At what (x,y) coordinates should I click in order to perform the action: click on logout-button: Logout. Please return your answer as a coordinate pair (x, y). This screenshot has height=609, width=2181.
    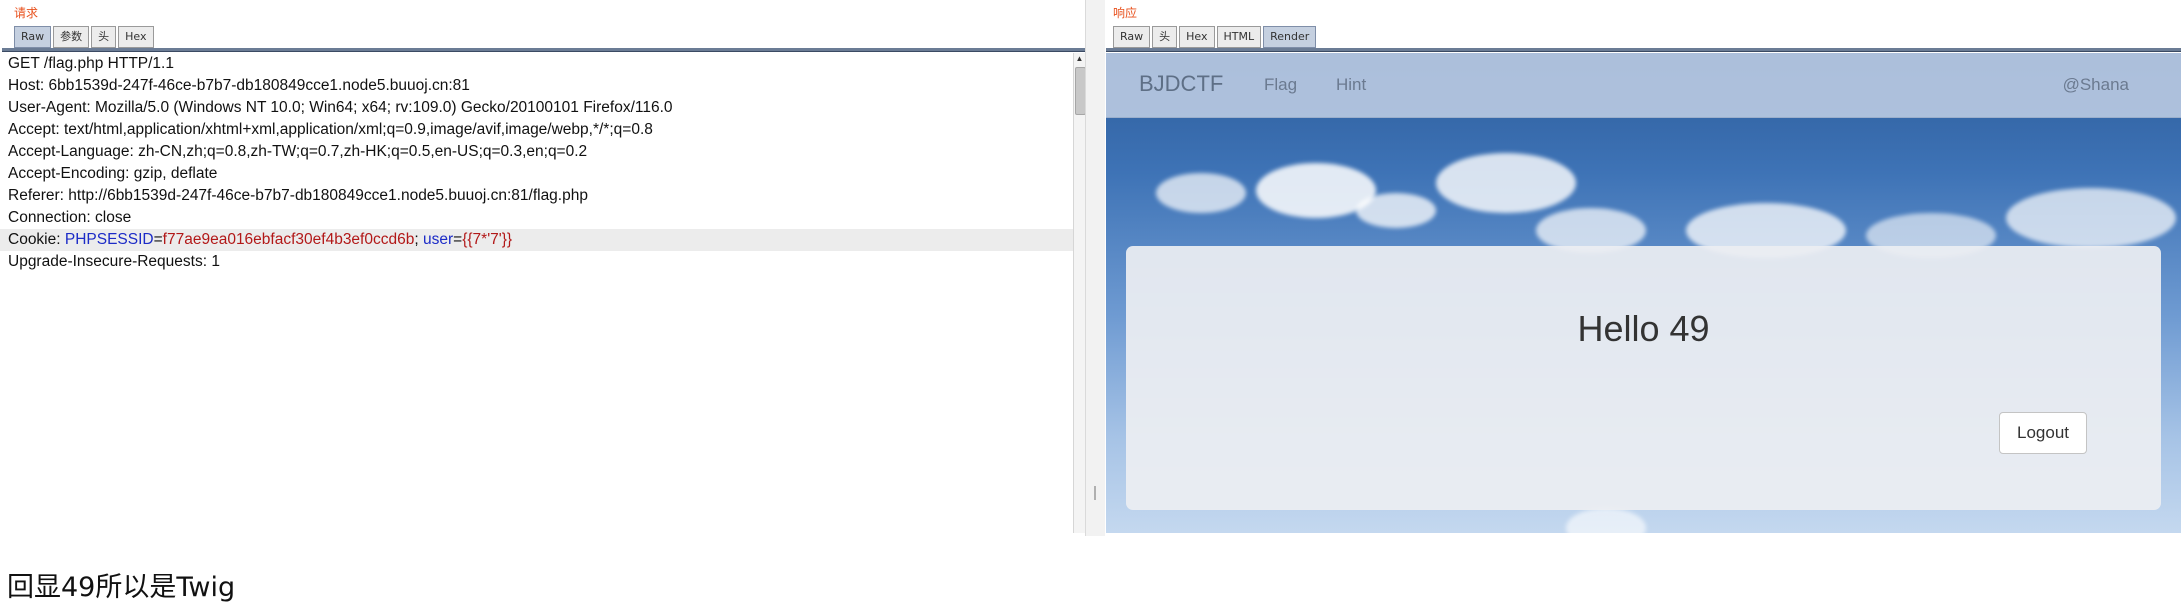
    Looking at the image, I should click on (2043, 433).